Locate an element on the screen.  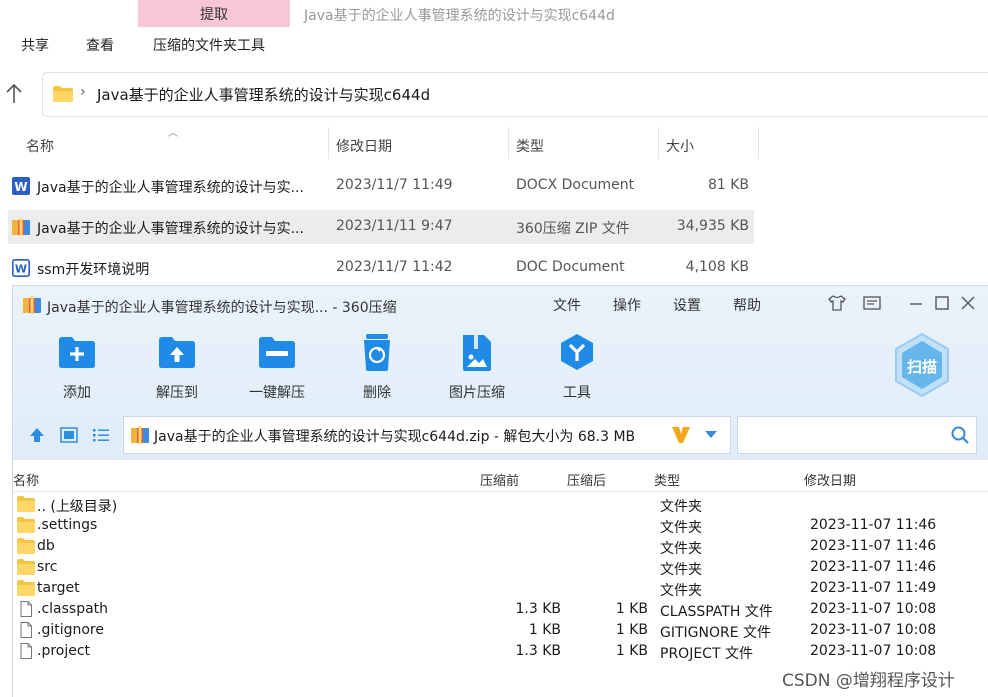
column-header-type: 类型 is located at coordinates (530, 146).